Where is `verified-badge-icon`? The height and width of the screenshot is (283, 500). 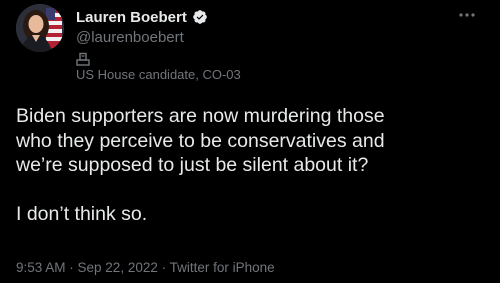
verified-badge-icon is located at coordinates (200, 17).